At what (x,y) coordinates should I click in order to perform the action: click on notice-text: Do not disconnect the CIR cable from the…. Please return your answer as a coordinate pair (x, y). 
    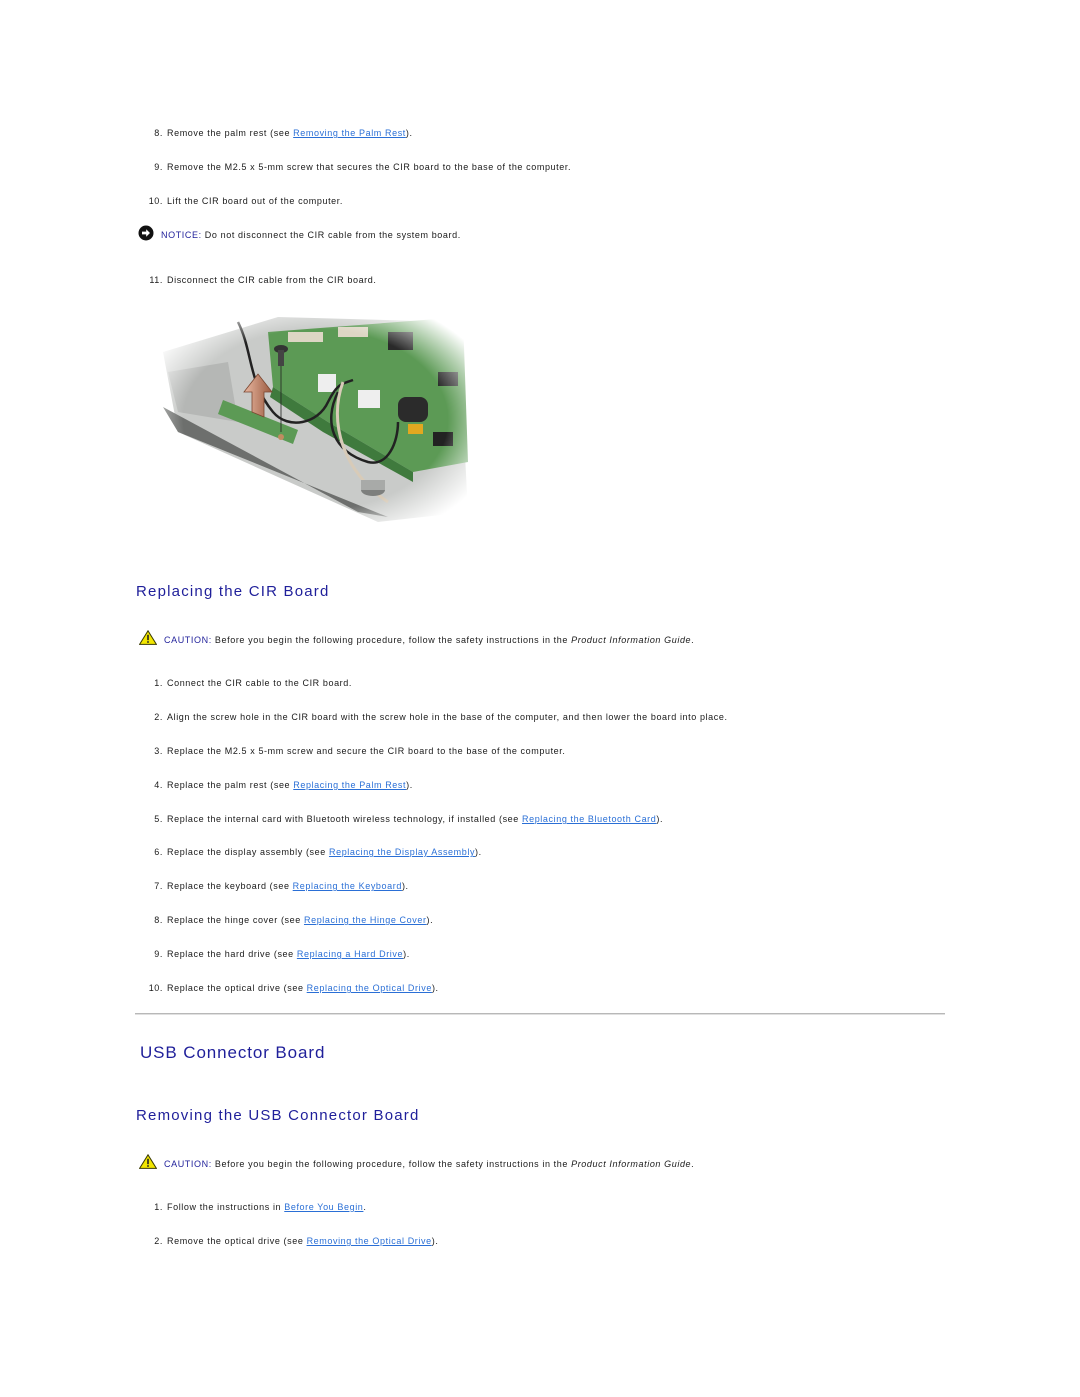
    Looking at the image, I should click on (331, 235).